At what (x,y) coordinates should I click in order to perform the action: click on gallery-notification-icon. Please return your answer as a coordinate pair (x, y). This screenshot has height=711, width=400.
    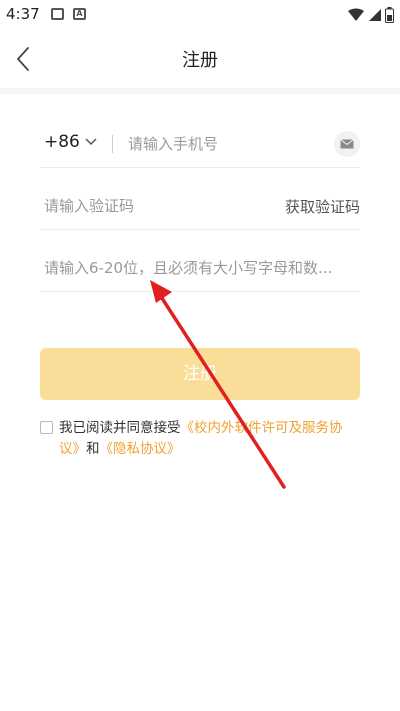
    Looking at the image, I should click on (57, 14).